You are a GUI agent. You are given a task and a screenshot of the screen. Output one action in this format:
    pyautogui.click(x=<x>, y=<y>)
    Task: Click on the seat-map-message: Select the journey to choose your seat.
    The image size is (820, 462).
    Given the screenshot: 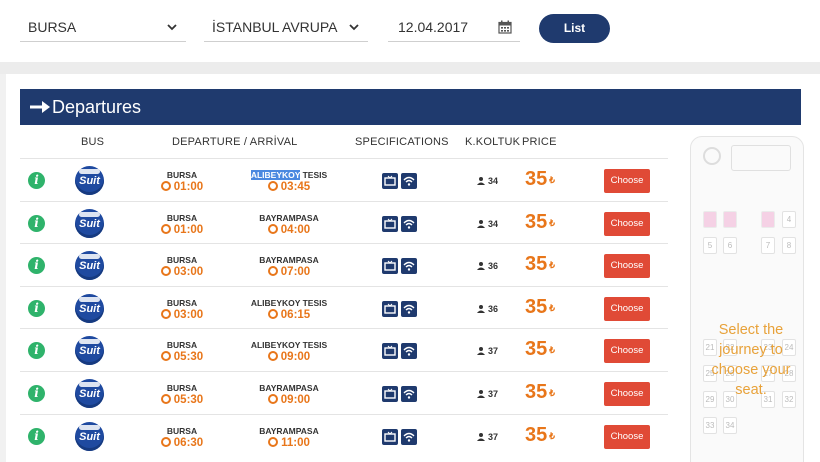 What is the action you would take?
    pyautogui.click(x=751, y=360)
    